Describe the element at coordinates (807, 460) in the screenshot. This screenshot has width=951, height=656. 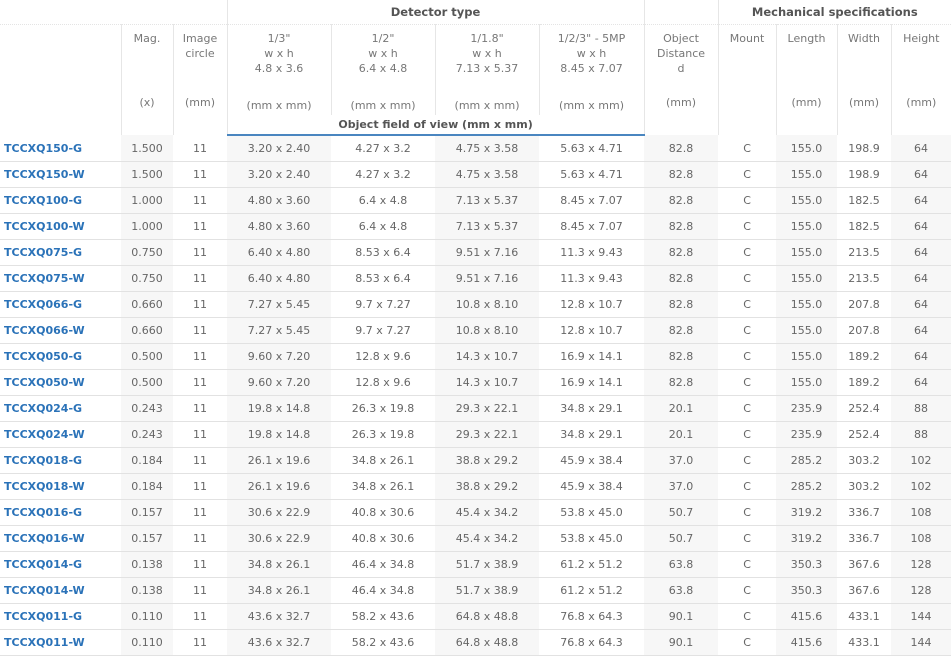
I see `cell-length: 285.2` at that location.